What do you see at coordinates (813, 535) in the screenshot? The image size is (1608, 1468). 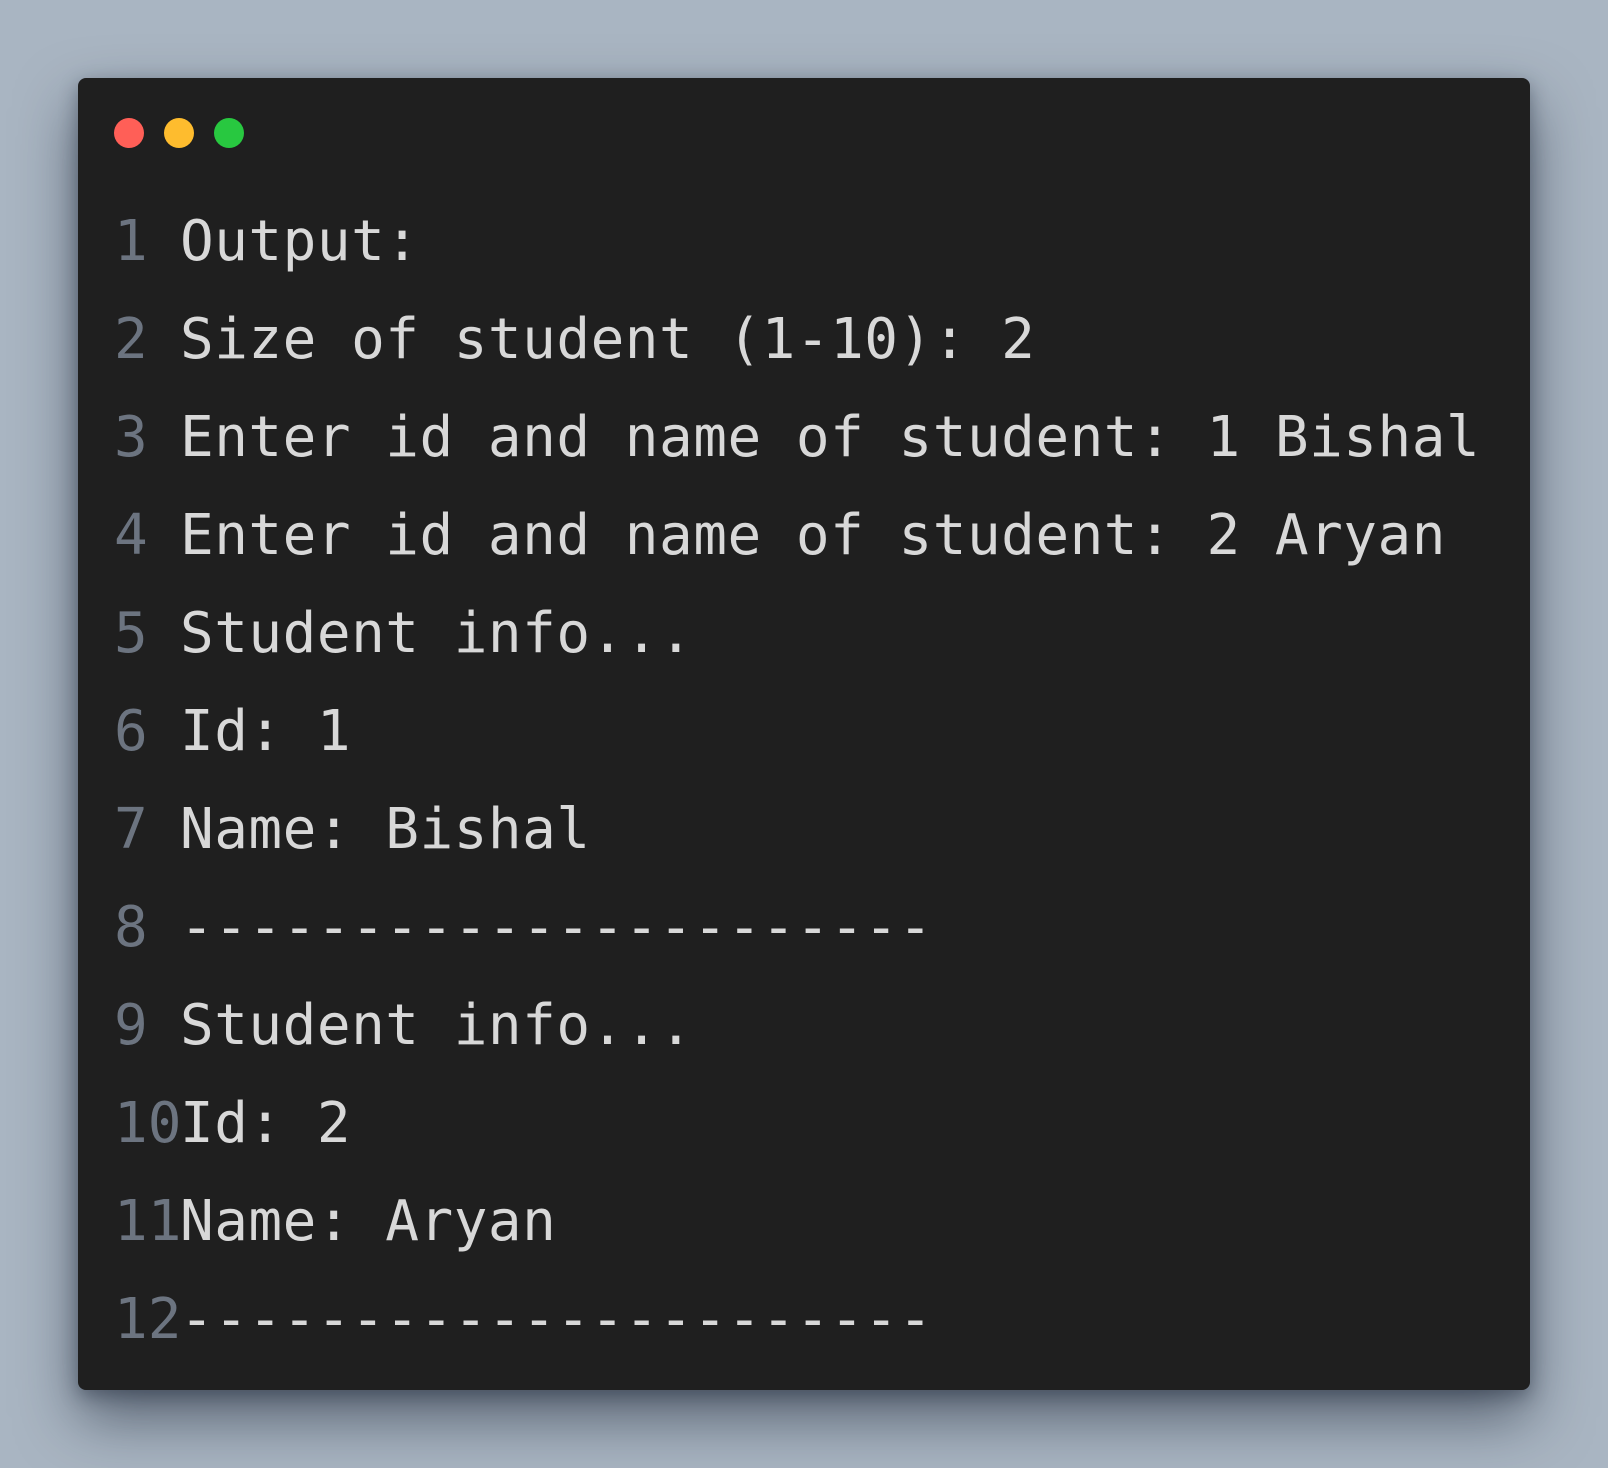 I see `line-text: Enter id and name of student: 2 Aryan` at bounding box center [813, 535].